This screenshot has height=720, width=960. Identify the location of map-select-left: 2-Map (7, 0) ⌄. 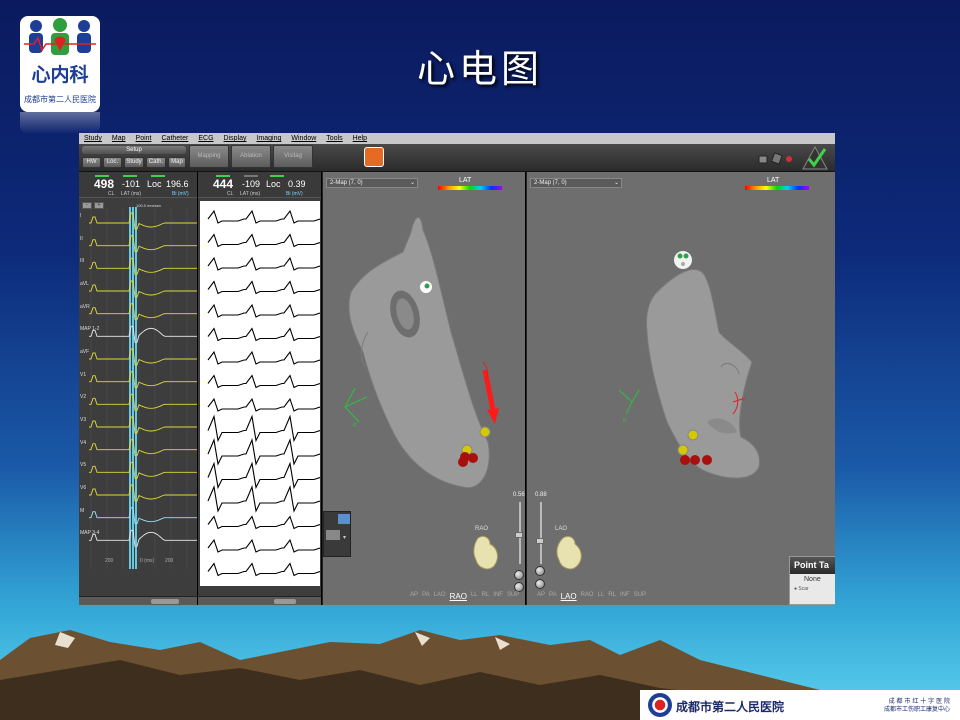
(372, 183).